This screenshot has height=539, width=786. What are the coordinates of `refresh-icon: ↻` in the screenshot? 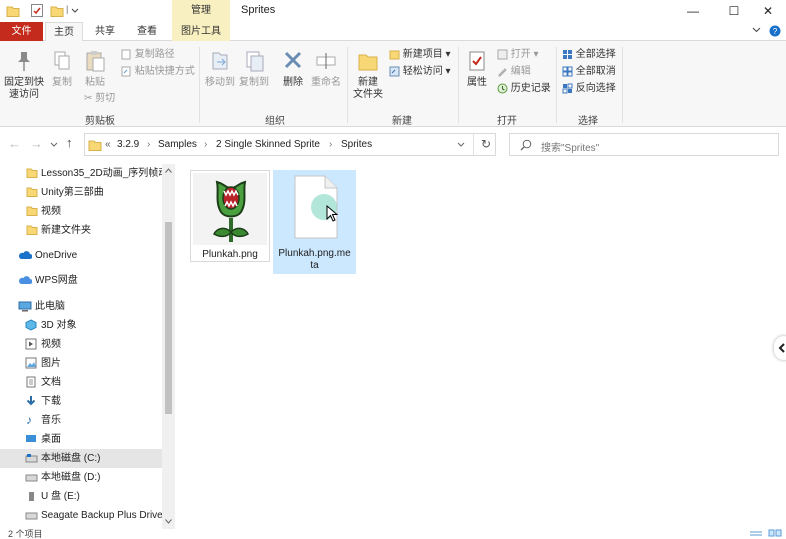 It's located at (486, 144).